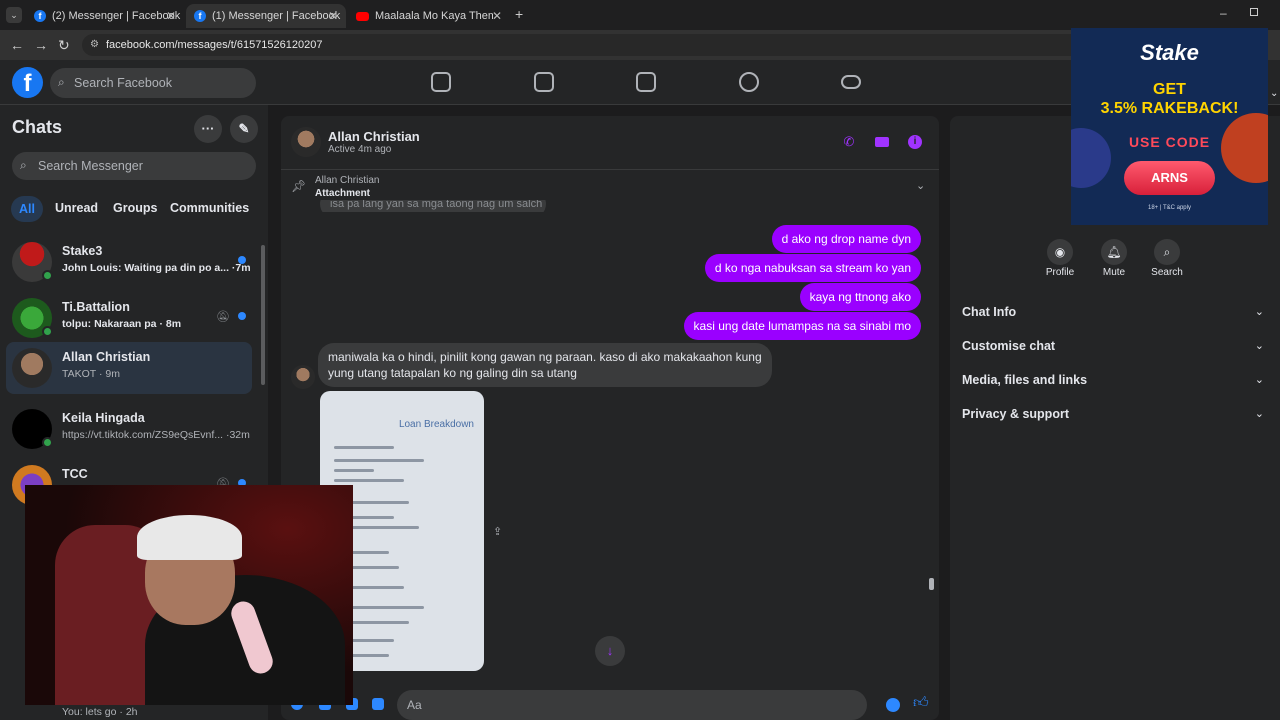  Describe the element at coordinates (802, 326) in the screenshot. I see `outgoing-message: kasi ung date lumampas na sa sinabi mo` at that location.